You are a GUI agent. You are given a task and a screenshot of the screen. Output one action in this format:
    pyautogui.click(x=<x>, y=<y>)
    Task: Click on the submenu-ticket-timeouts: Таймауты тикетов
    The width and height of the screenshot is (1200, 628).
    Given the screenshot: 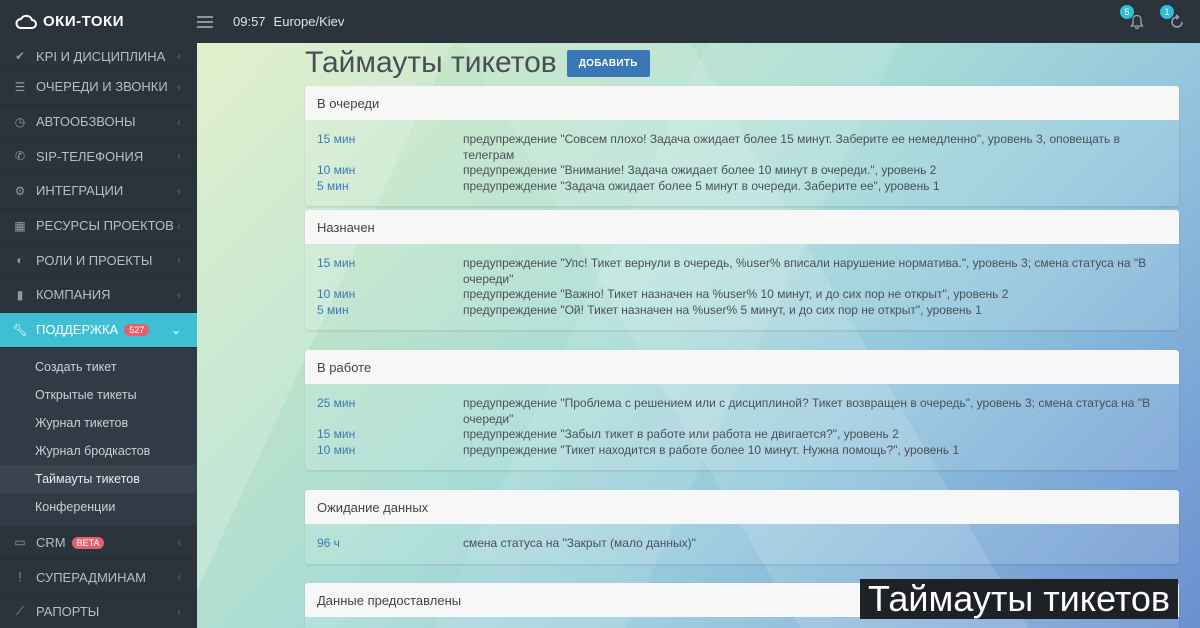 What is the action you would take?
    pyautogui.click(x=98, y=478)
    